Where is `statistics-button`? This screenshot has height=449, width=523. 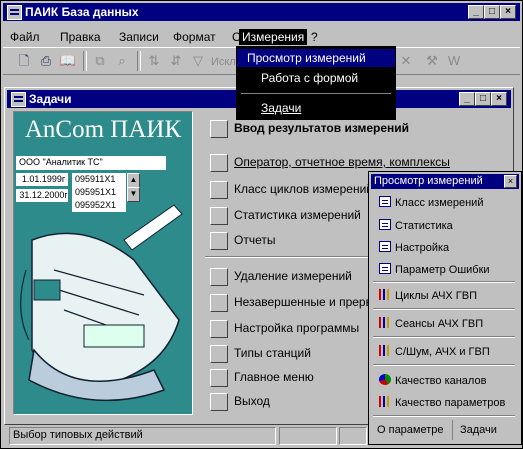 statistics-button is located at coordinates (219, 216).